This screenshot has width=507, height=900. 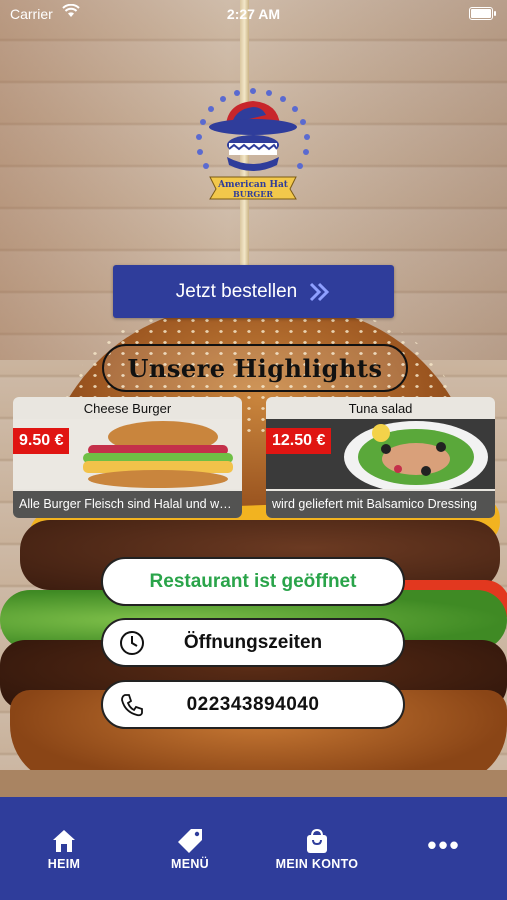 What do you see at coordinates (236, 291) in the screenshot?
I see `order-now-label: Jetzt bestellen` at bounding box center [236, 291].